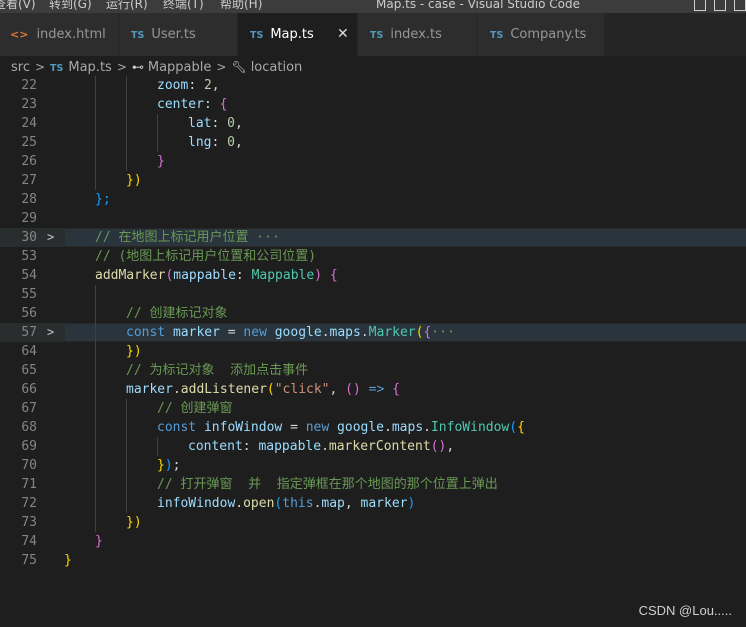  Describe the element at coordinates (270, 389) in the screenshot. I see `token: (` at that location.